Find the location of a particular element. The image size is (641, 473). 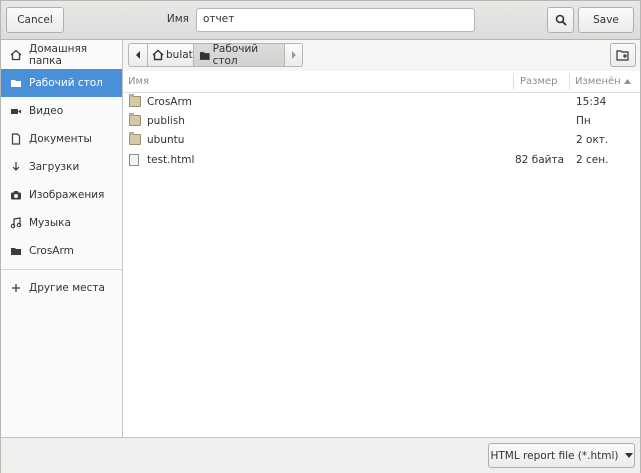

search-icon is located at coordinates (561, 20).